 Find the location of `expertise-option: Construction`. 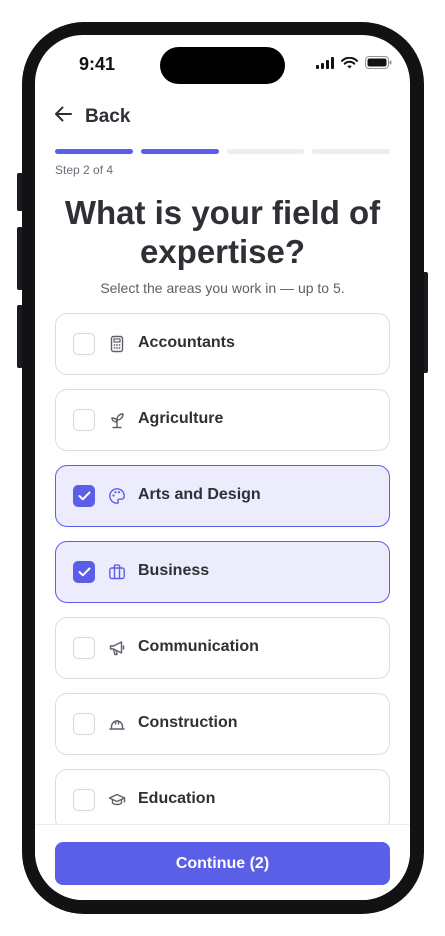

expertise-option: Construction is located at coordinates (222, 724).